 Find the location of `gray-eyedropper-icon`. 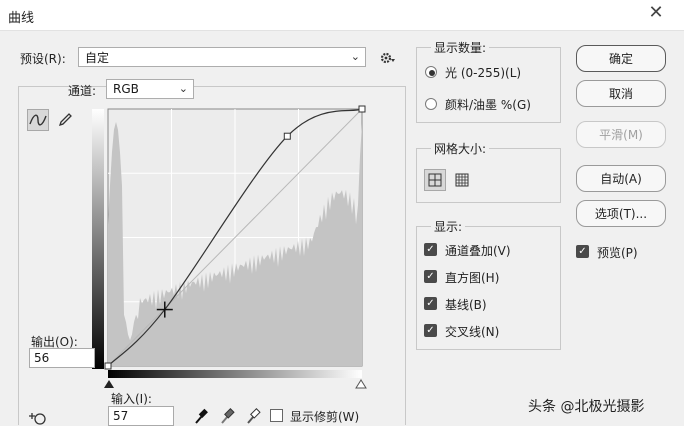

gray-eyedropper-icon is located at coordinates (228, 416).